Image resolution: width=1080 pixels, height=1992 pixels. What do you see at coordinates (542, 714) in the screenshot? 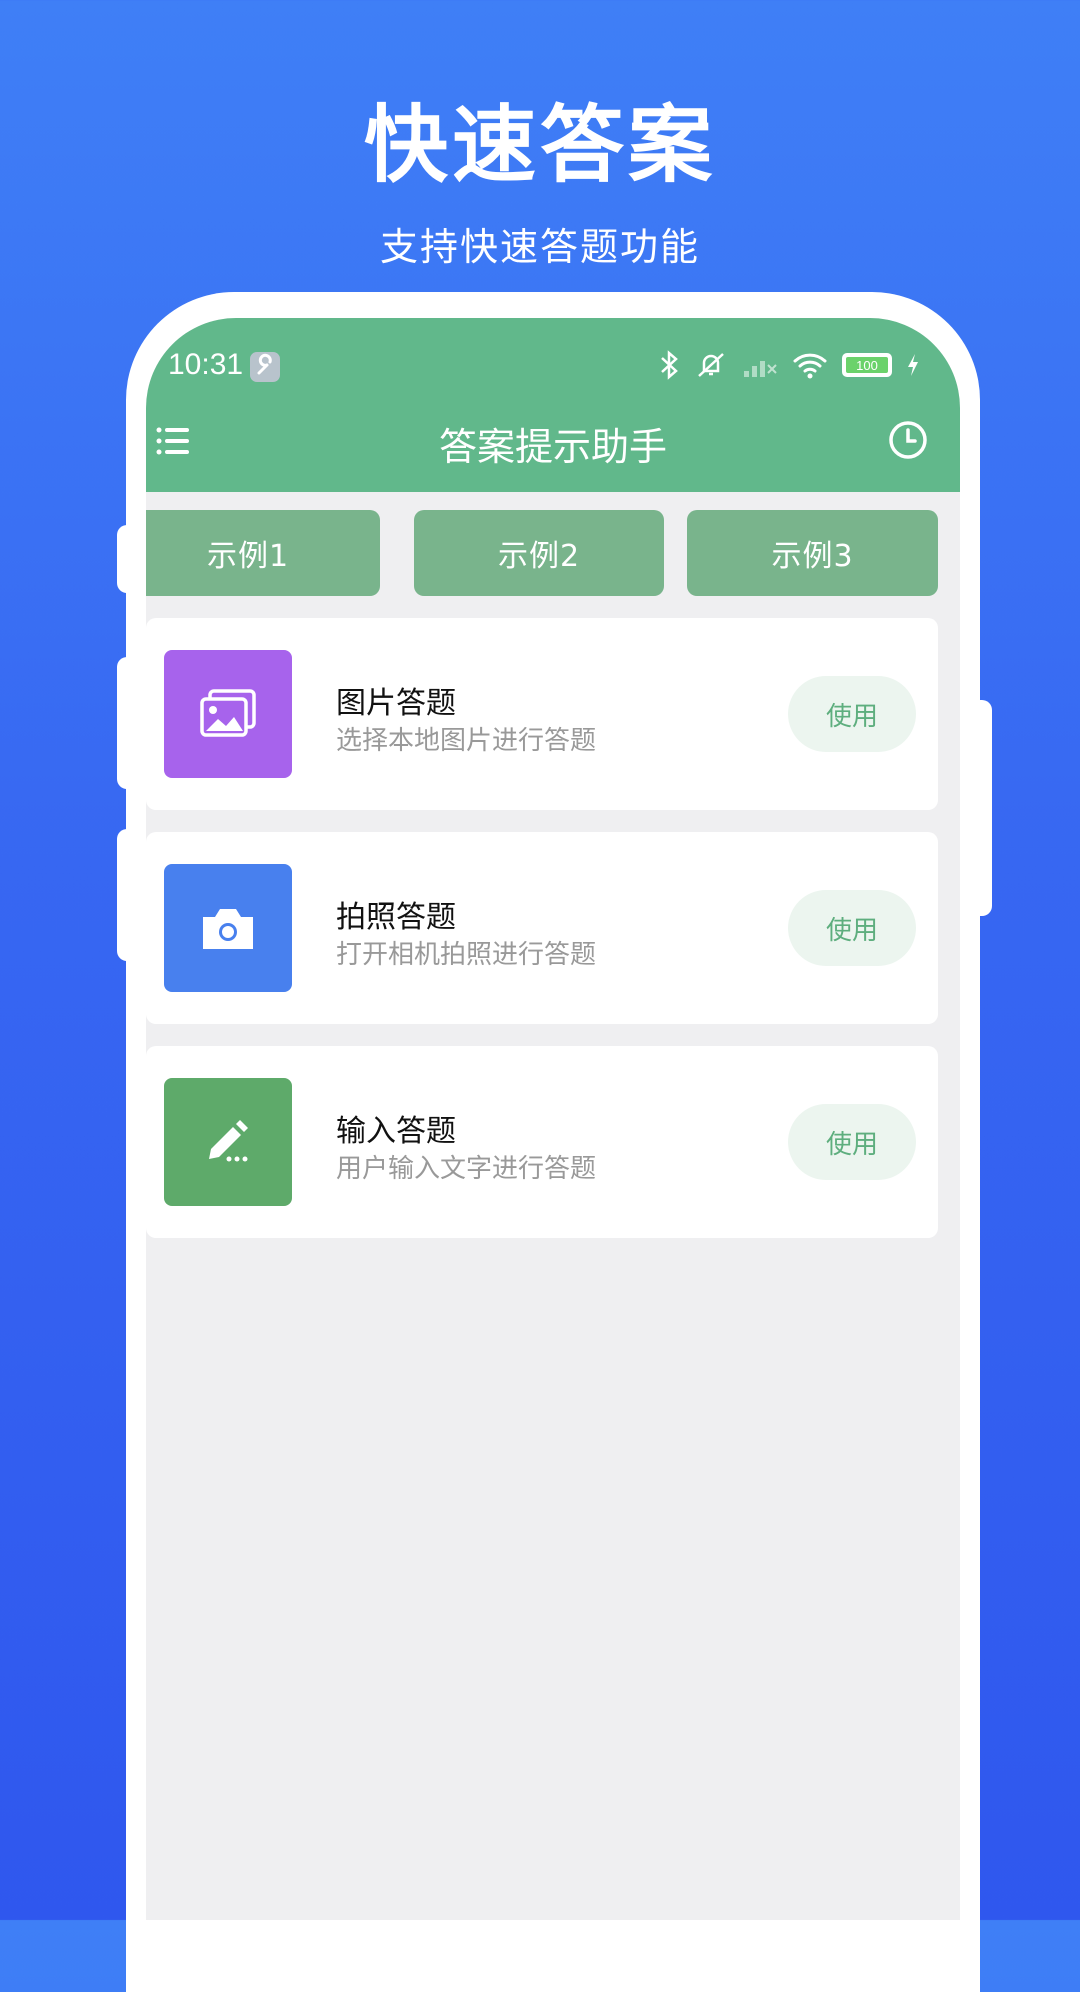
I see `list-item-image-answer: 图片答题 选择本地图片进行答题 使用` at bounding box center [542, 714].